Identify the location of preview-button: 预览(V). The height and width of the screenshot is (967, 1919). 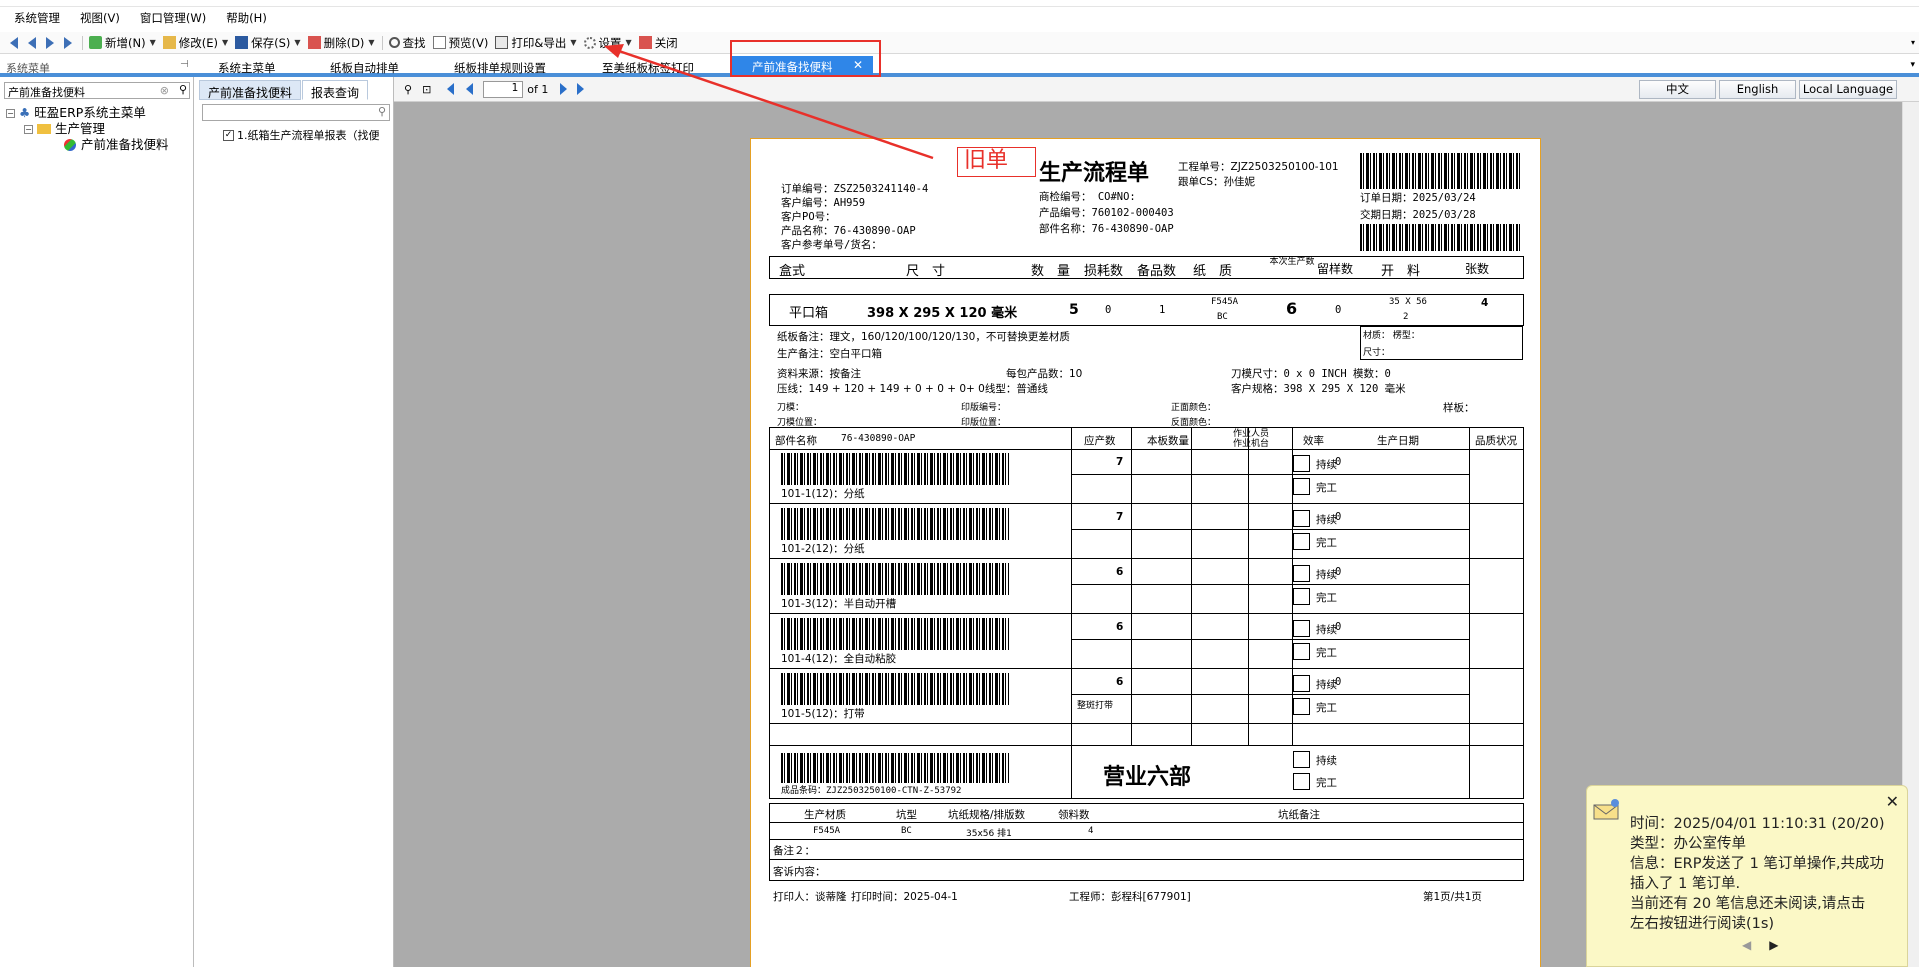
(460, 43).